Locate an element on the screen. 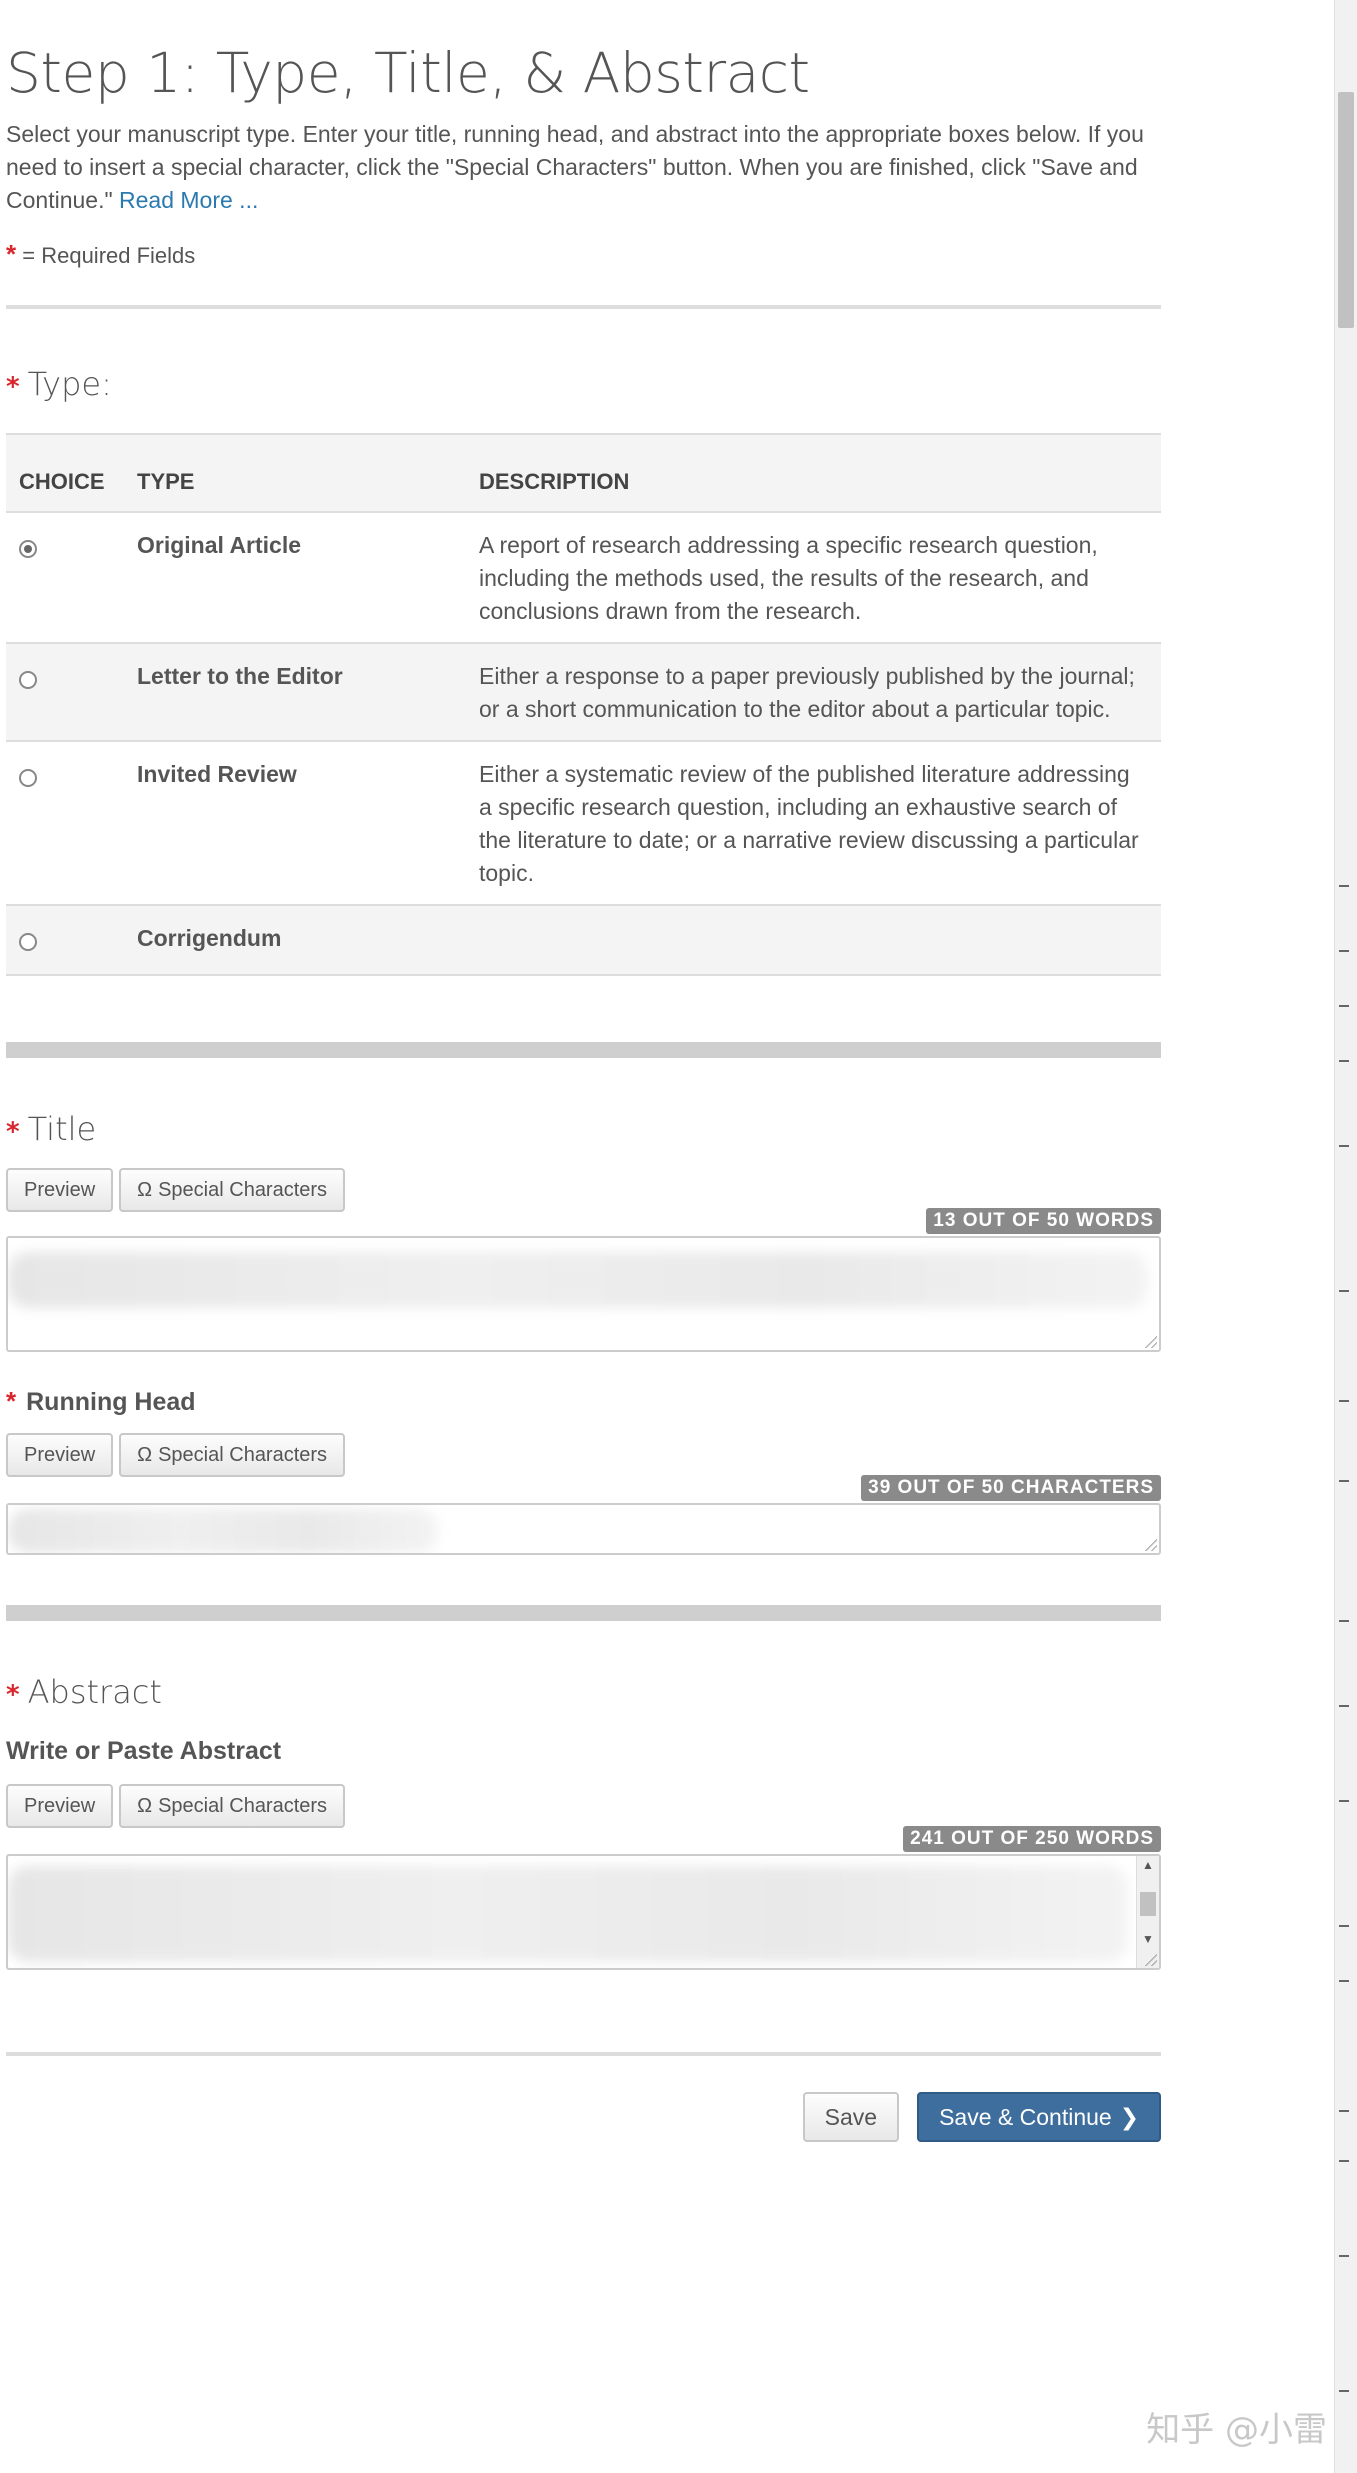 Image resolution: width=1357 pixels, height=2473 pixels. title-toolbar: Preview Ω Special Characters is located at coordinates (583, 1190).